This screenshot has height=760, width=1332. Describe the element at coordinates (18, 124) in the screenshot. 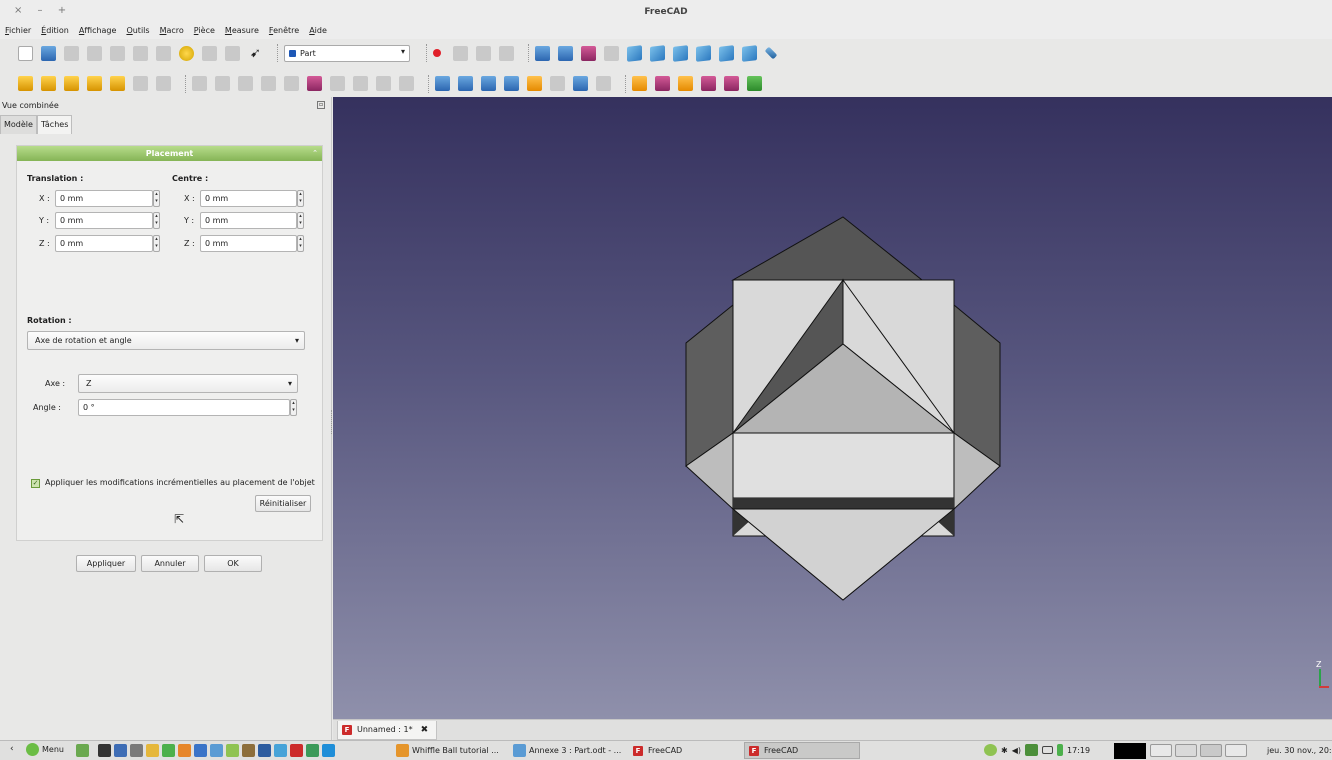

I see `tab-modele: Modèle` at that location.